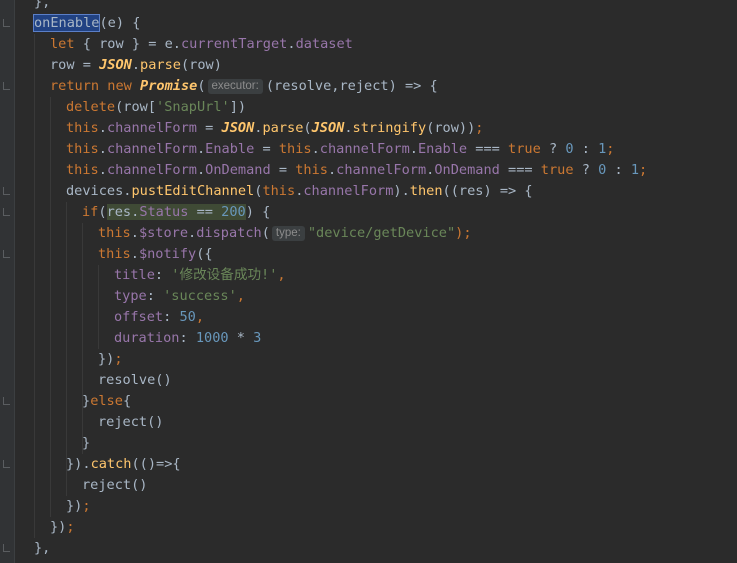 The width and height of the screenshot is (737, 563). Describe the element at coordinates (176, 212) in the screenshot. I see `code-line: if(res.Status == 200) {` at that location.